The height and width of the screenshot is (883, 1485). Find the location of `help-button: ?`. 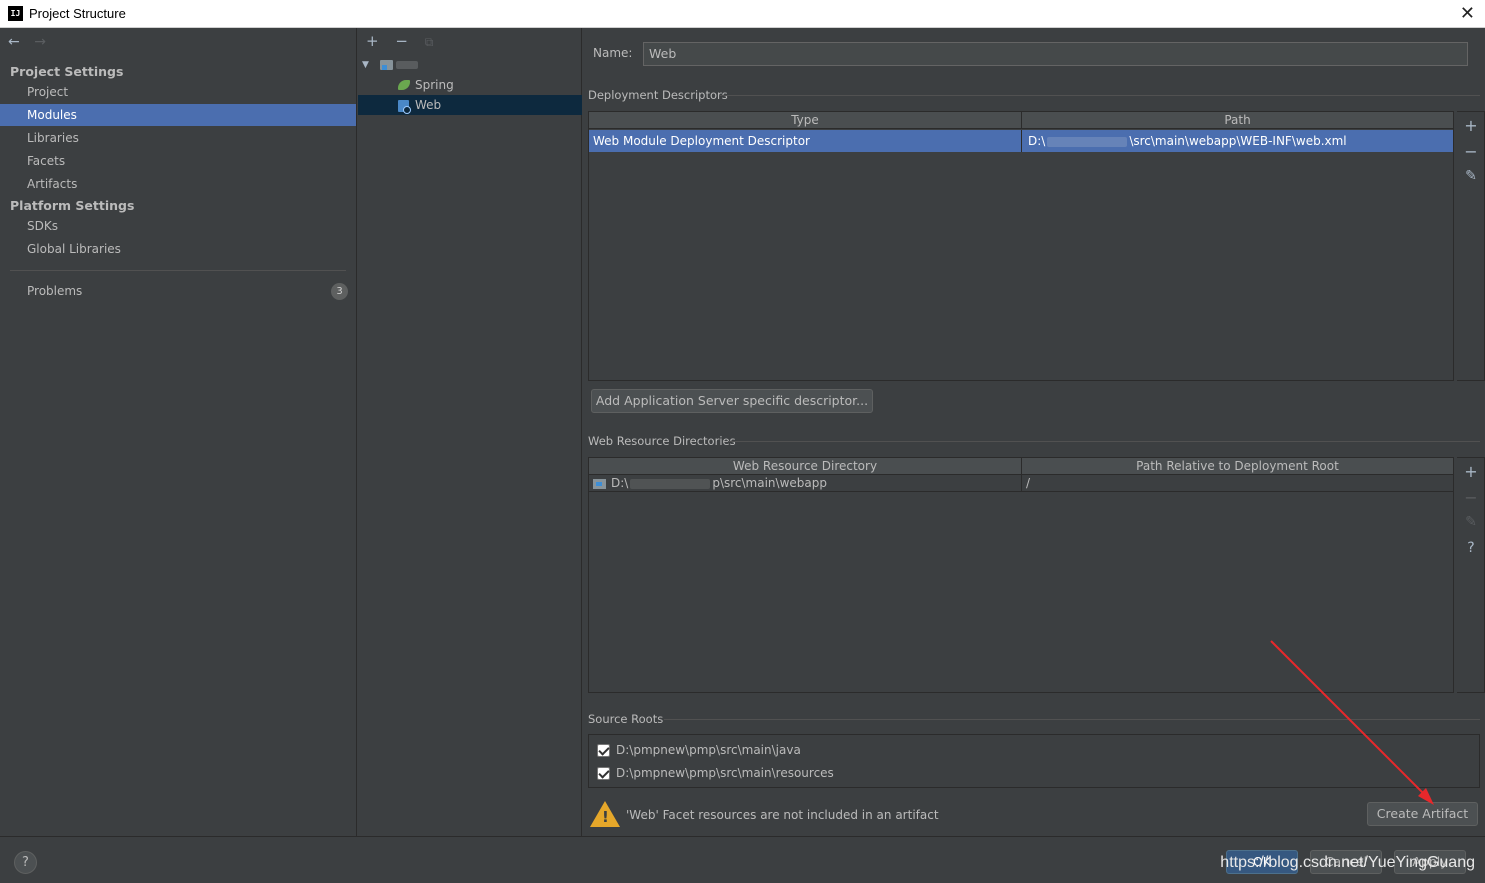

help-button: ? is located at coordinates (25, 862).